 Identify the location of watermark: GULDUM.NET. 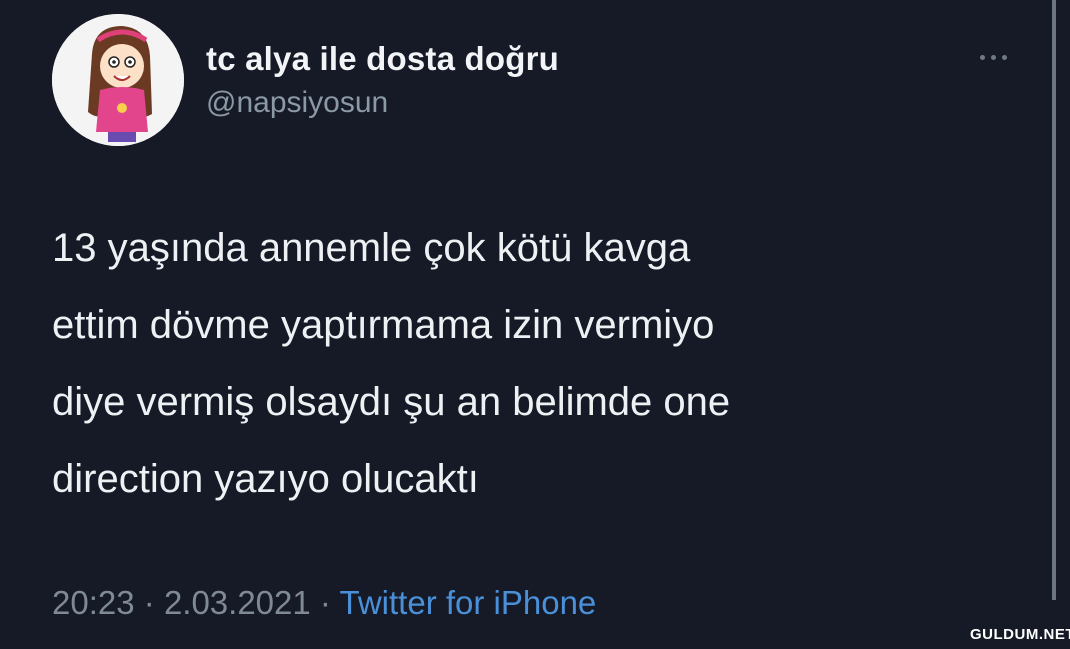
(1020, 634).